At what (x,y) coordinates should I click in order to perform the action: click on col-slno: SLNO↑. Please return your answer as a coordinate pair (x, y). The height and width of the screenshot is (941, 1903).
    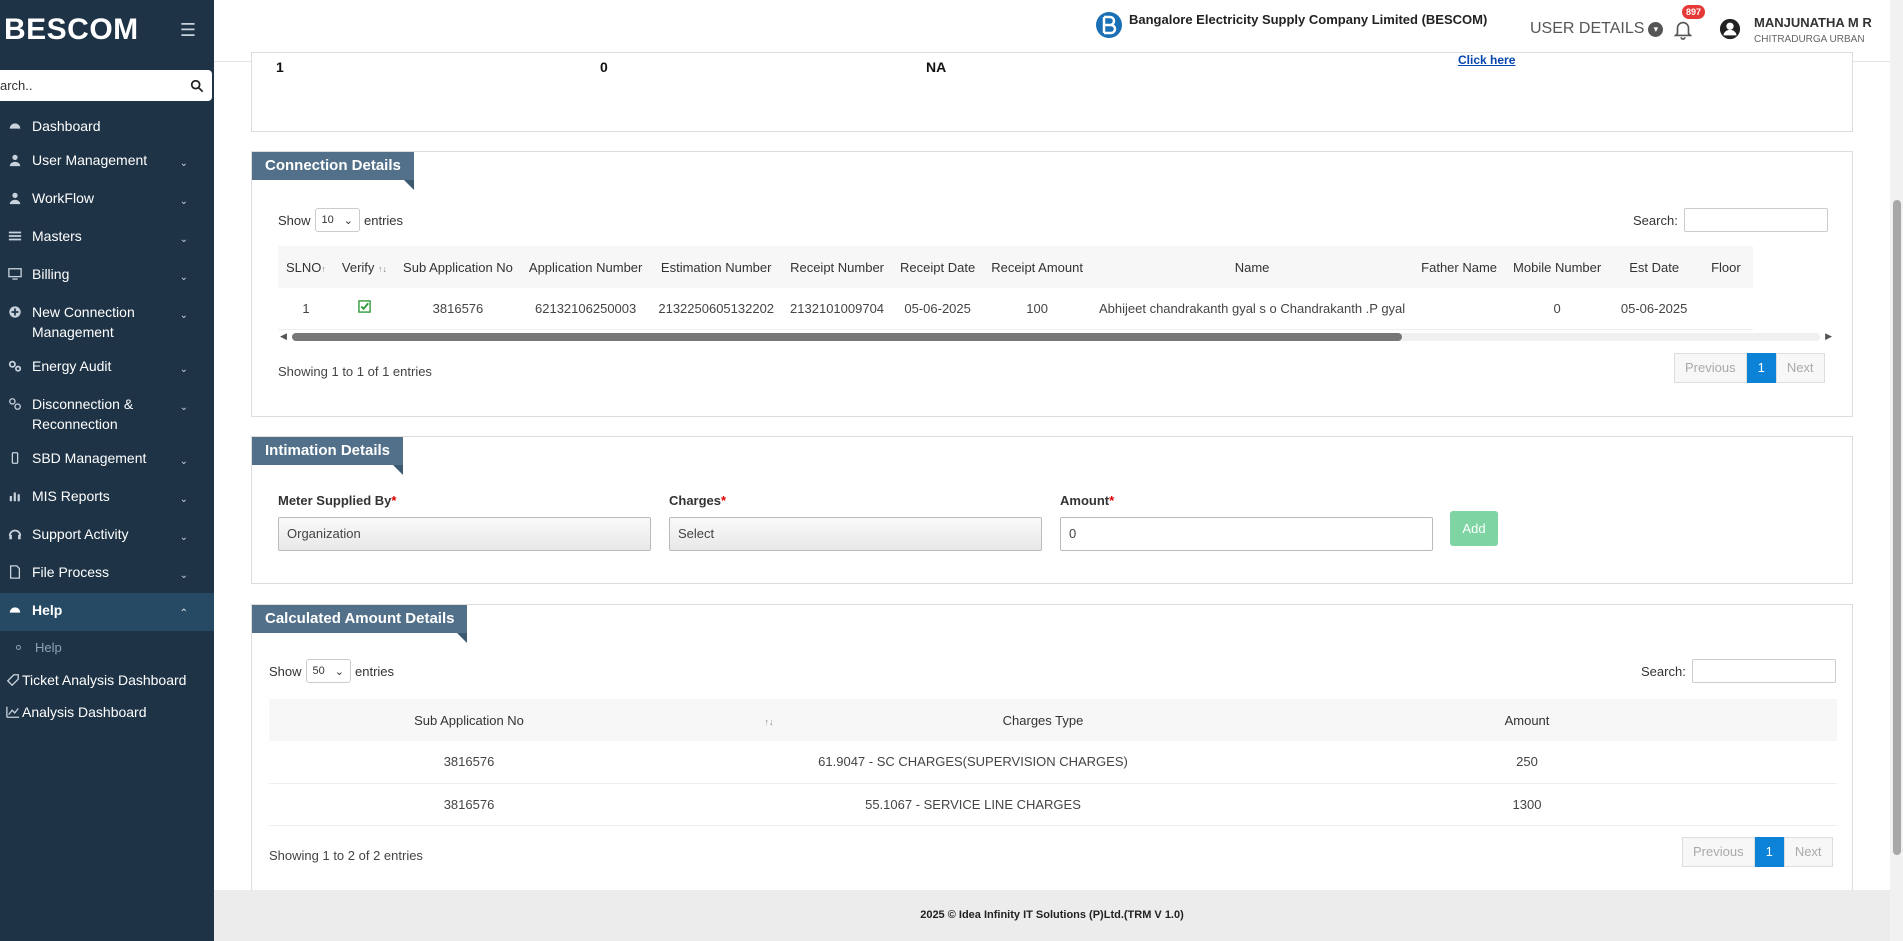
    Looking at the image, I should click on (306, 267).